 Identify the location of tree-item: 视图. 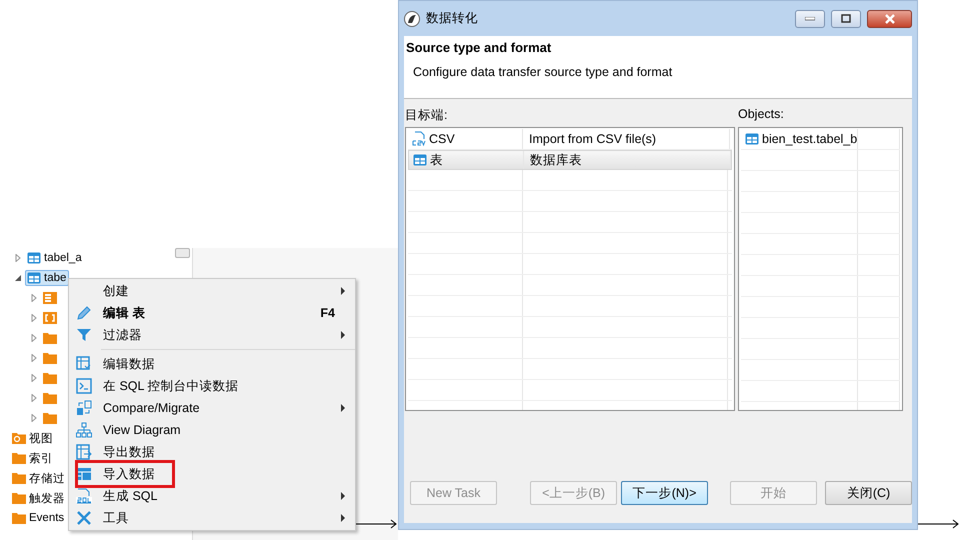
(33, 438).